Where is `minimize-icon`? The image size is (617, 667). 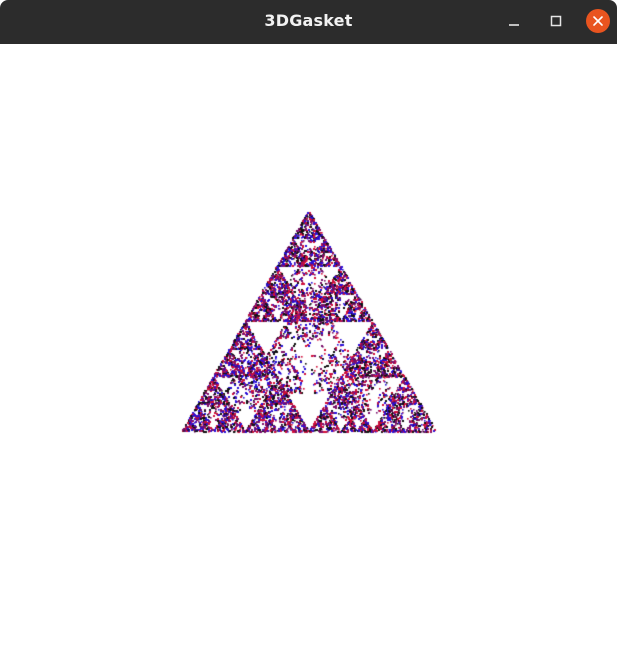
minimize-icon is located at coordinates (514, 21).